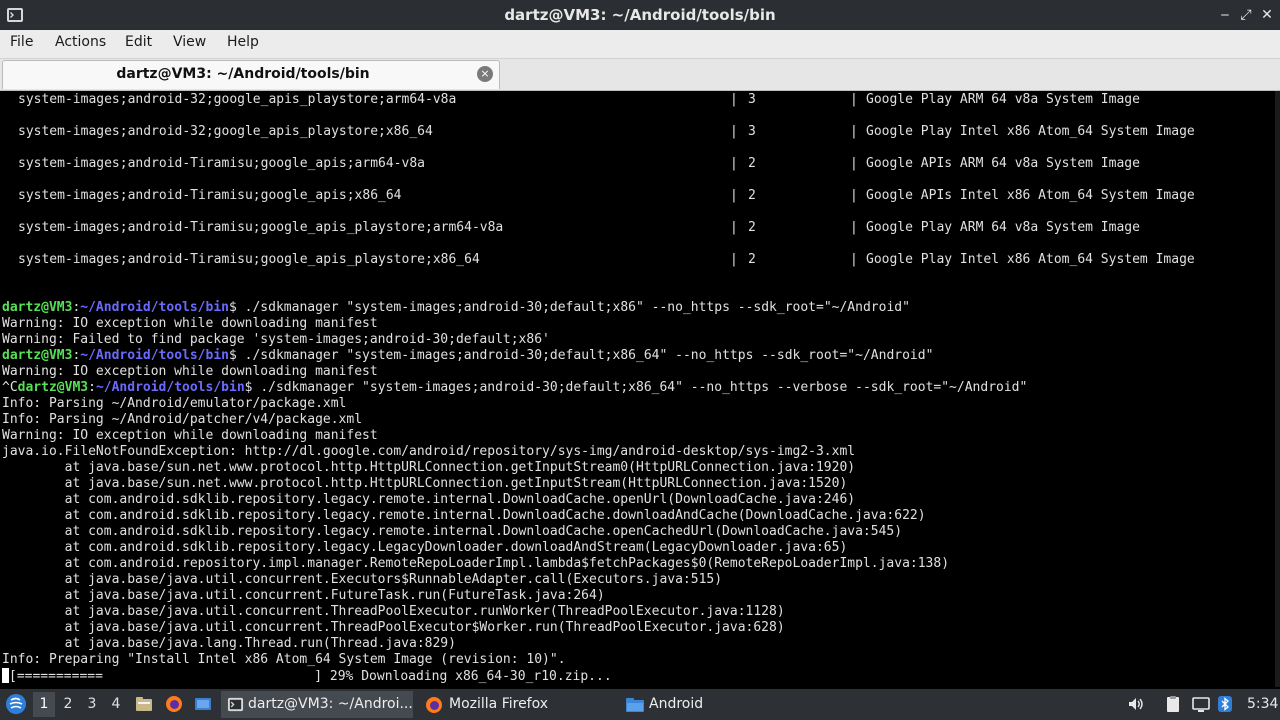 This screenshot has width=1280, height=720. Describe the element at coordinates (138, 42) in the screenshot. I see `menu-edit: Edit` at that location.